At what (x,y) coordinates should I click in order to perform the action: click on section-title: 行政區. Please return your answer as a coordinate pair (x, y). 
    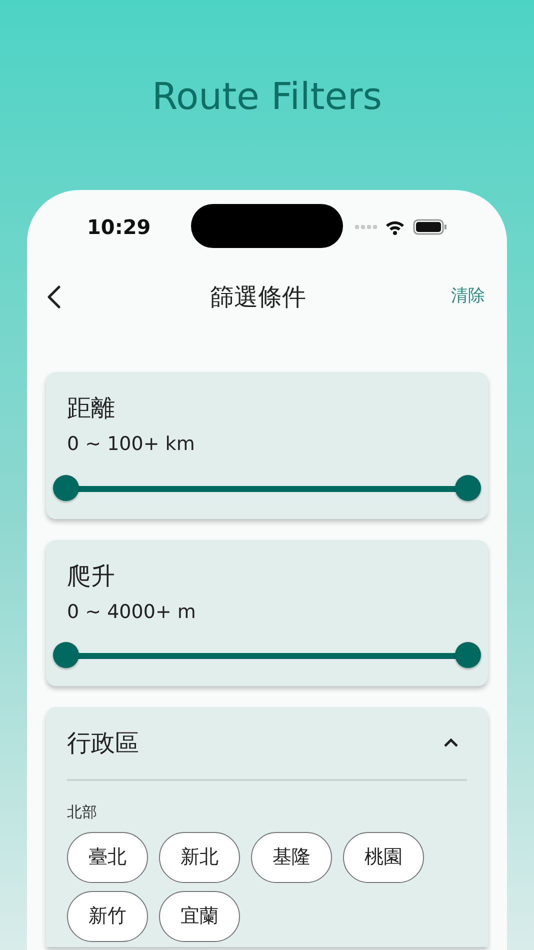
    Looking at the image, I should click on (103, 743).